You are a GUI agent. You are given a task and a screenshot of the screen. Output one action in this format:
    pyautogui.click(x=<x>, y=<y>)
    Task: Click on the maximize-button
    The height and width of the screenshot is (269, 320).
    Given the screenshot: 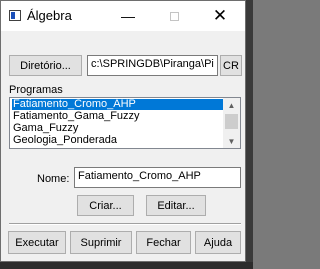 What is the action you would take?
    pyautogui.click(x=174, y=16)
    